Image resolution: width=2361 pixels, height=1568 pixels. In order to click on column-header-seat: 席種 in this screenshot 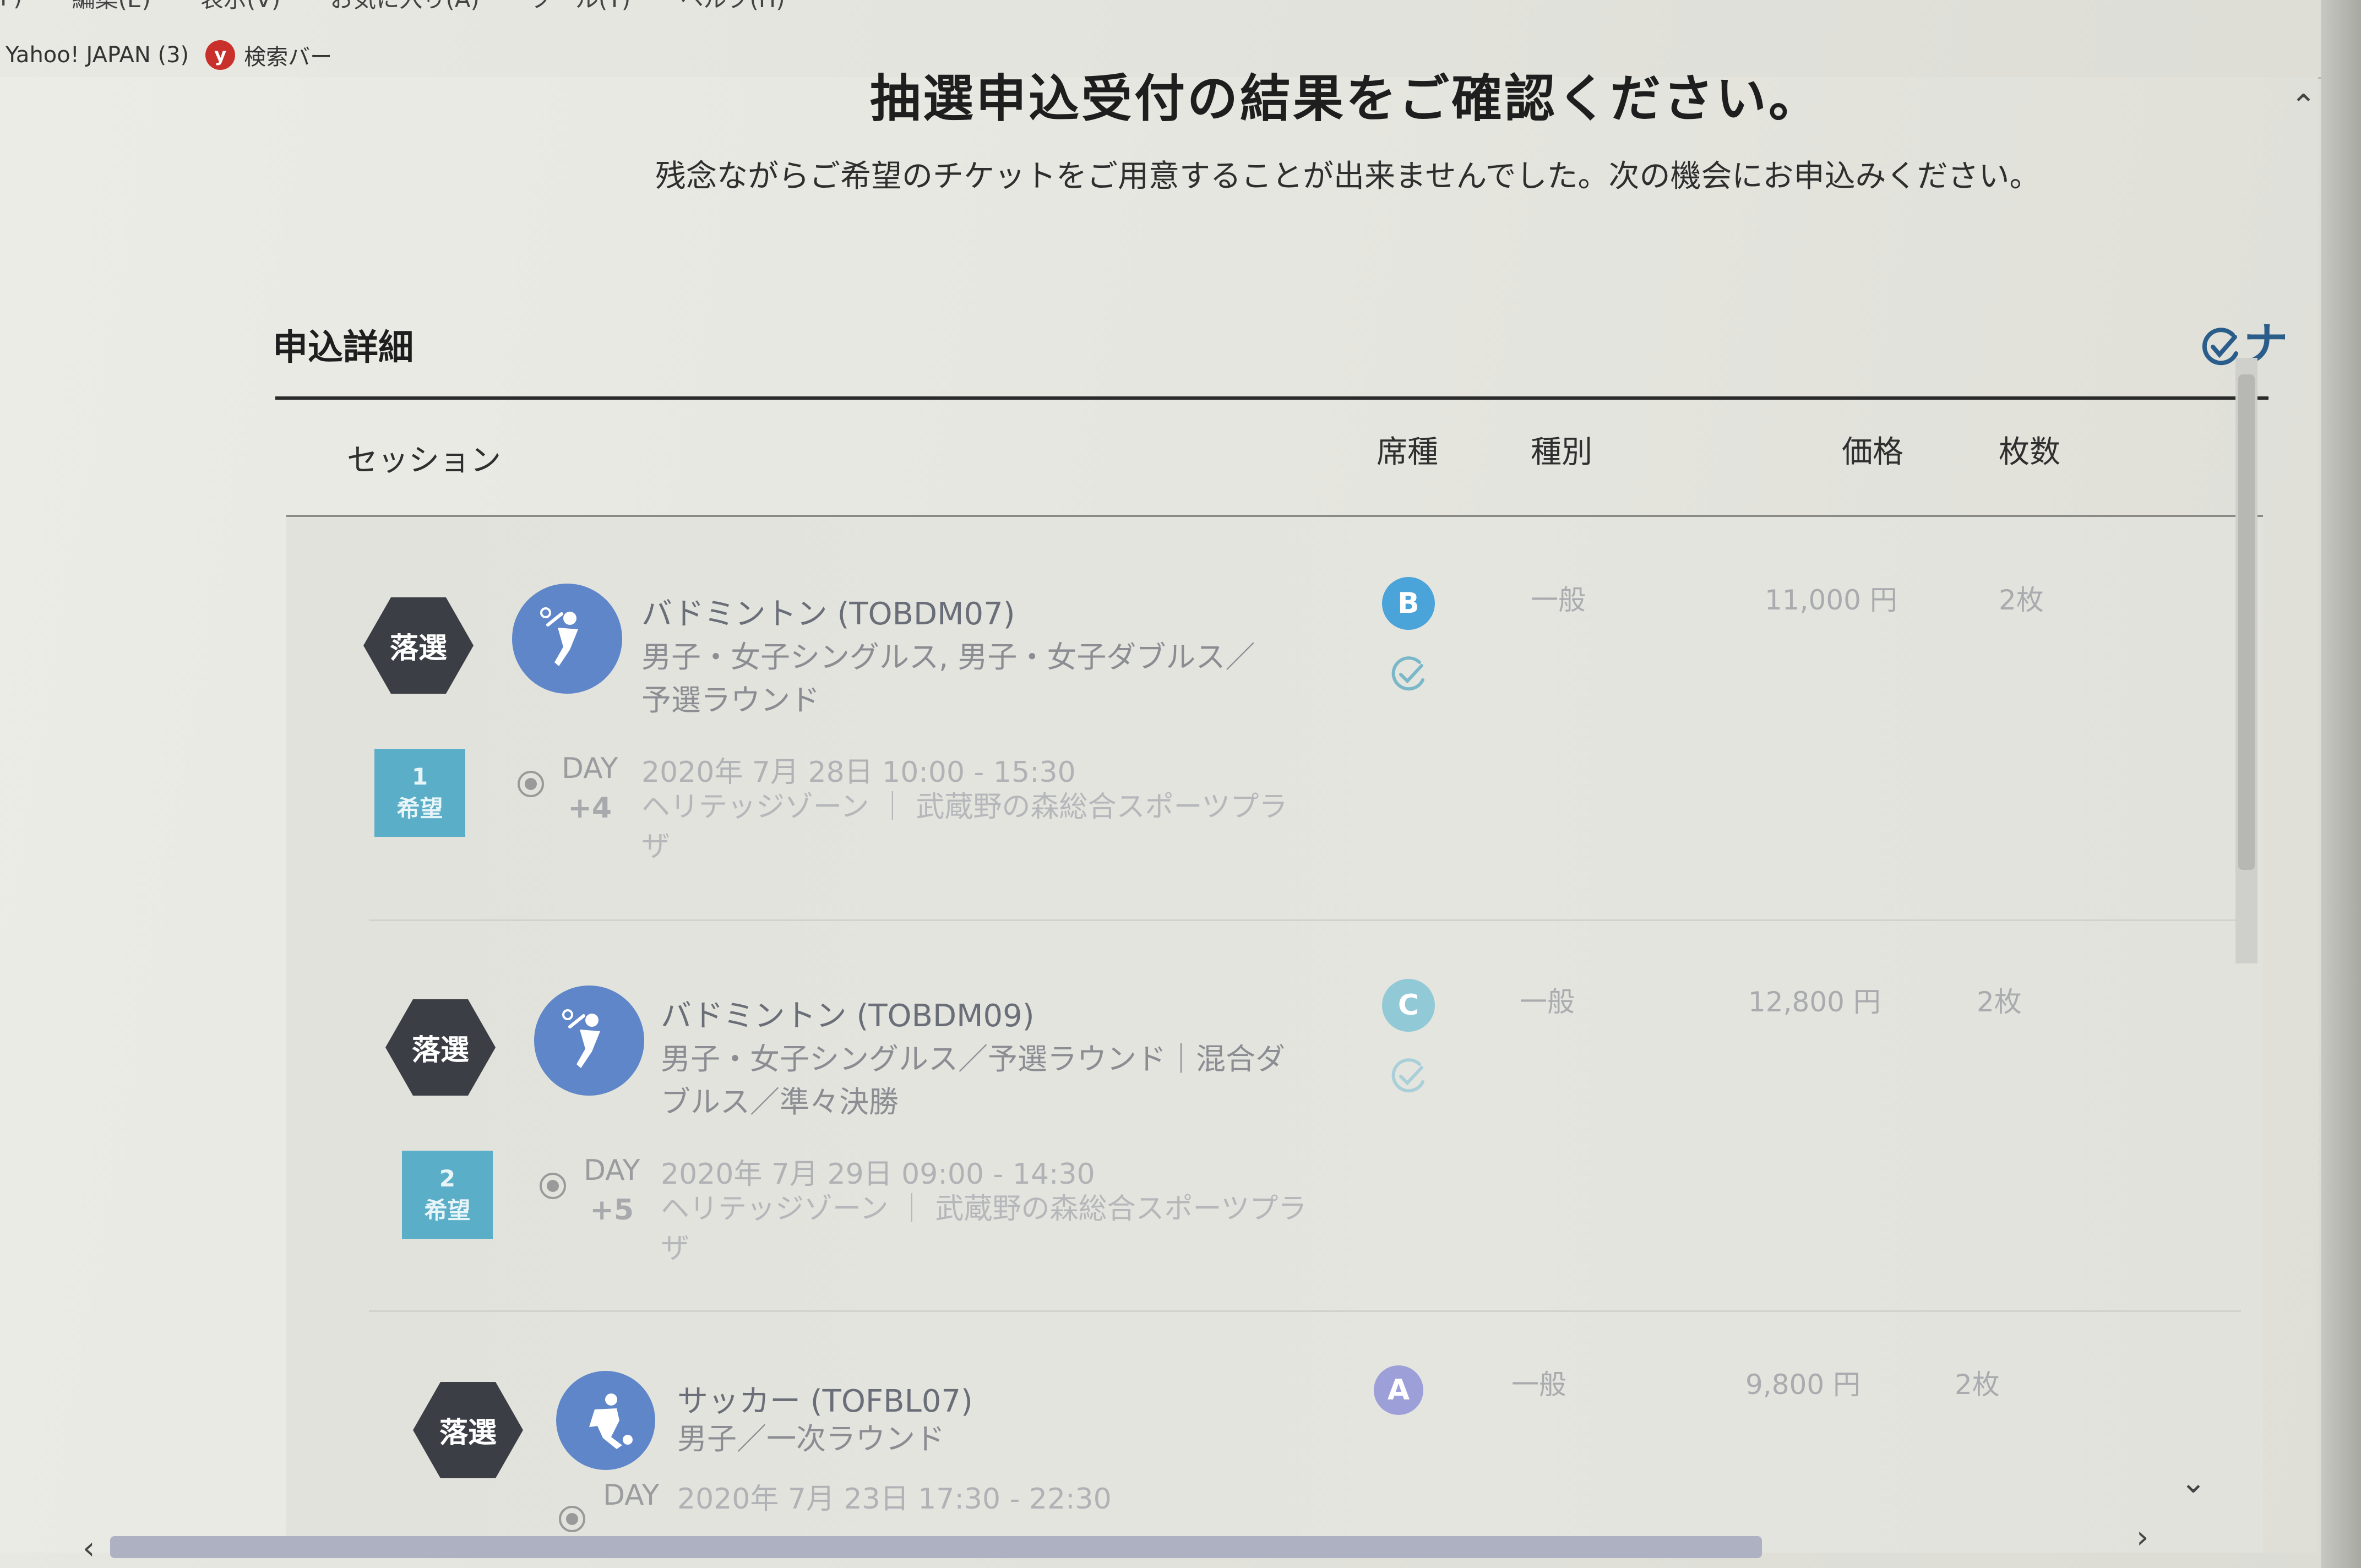, I will do `click(1407, 452)`.